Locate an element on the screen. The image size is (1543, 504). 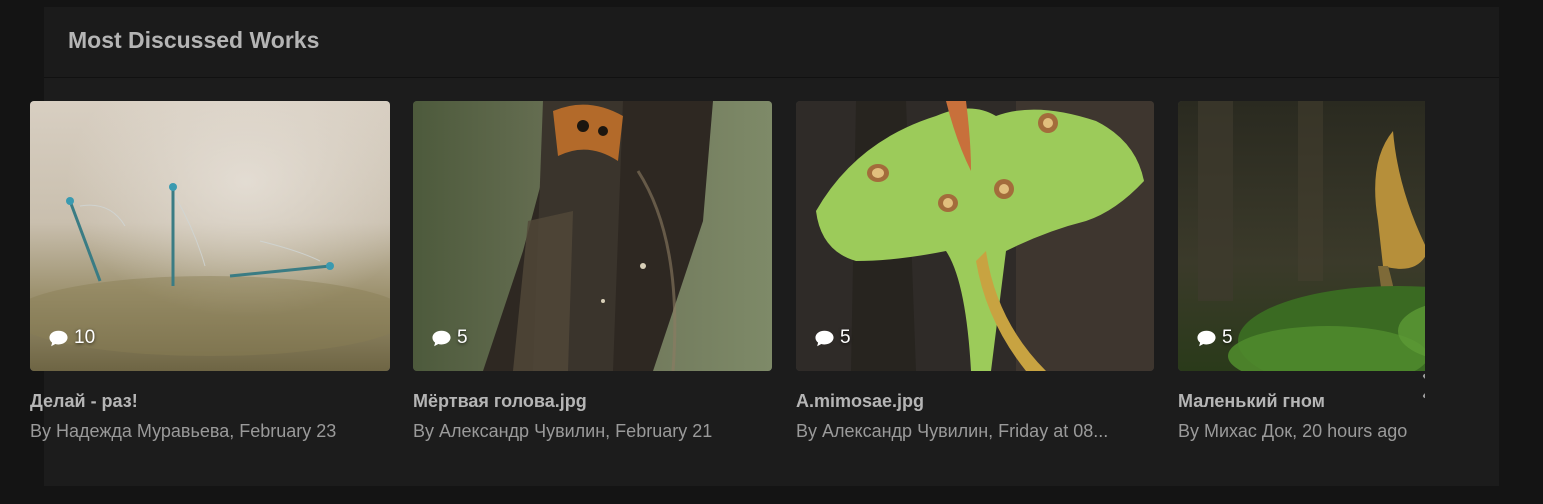
comment-count-value: 10 is located at coordinates (85, 337).